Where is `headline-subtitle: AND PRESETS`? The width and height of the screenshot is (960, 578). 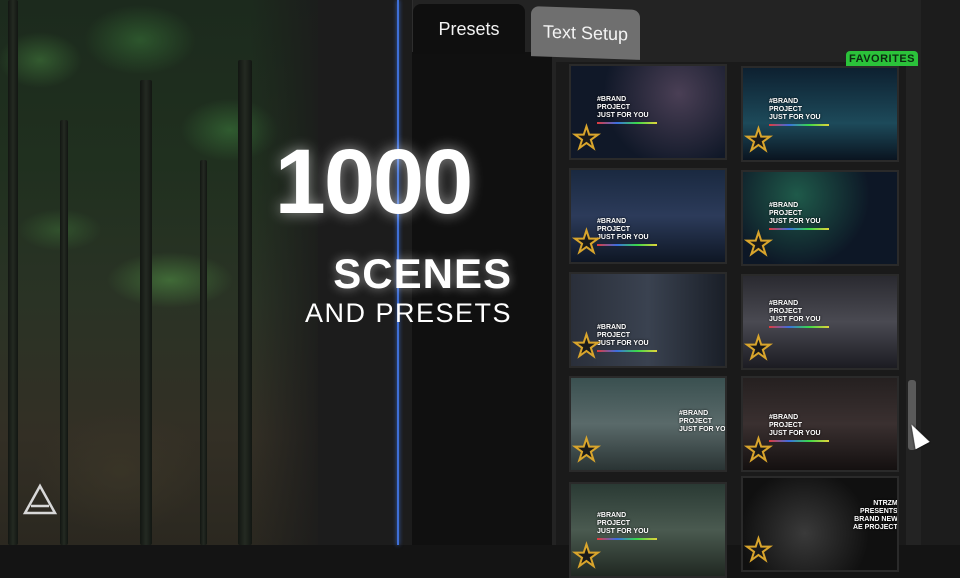 headline-subtitle: AND PRESETS is located at coordinates (408, 313).